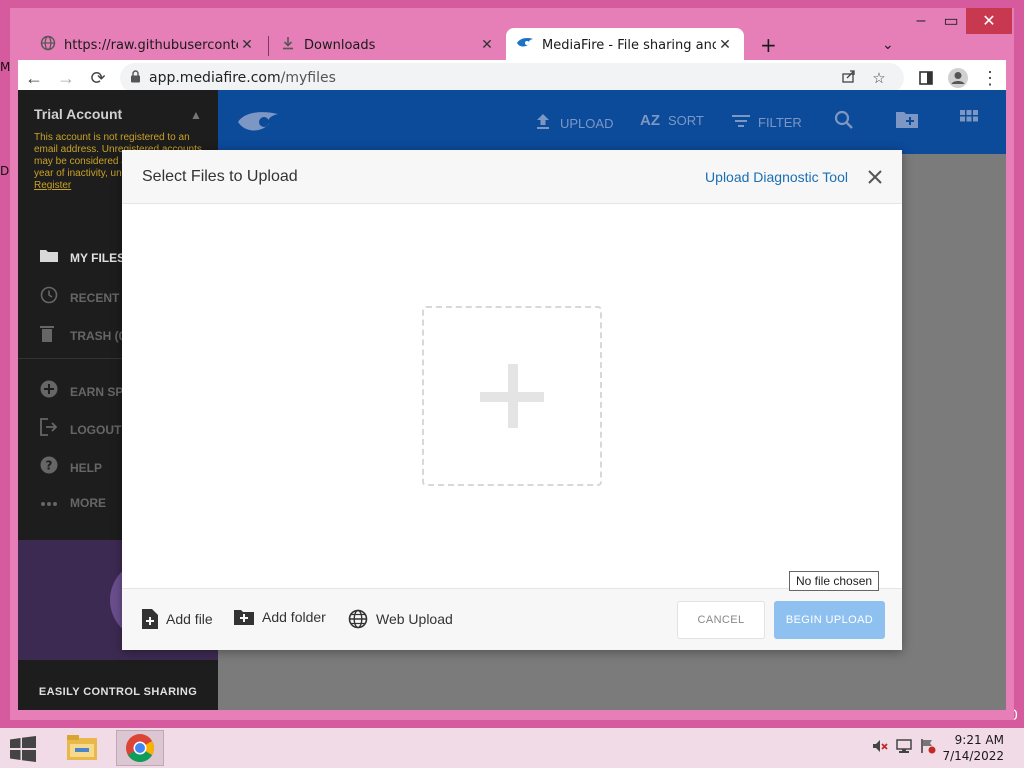 The image size is (1024, 768). Describe the element at coordinates (844, 123) in the screenshot. I see `search-icon` at that location.